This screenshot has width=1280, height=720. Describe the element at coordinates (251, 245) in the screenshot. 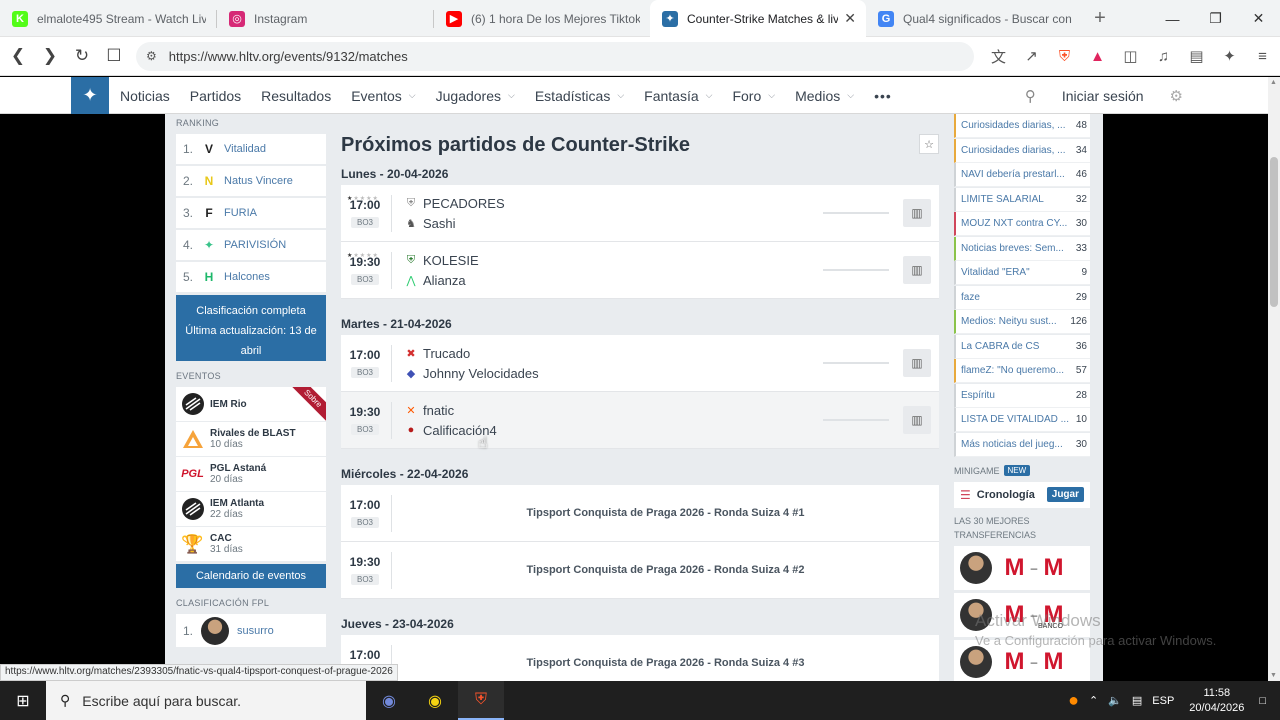

I see `ranking-row: 4. ✦ PARIVISIÓN` at that location.